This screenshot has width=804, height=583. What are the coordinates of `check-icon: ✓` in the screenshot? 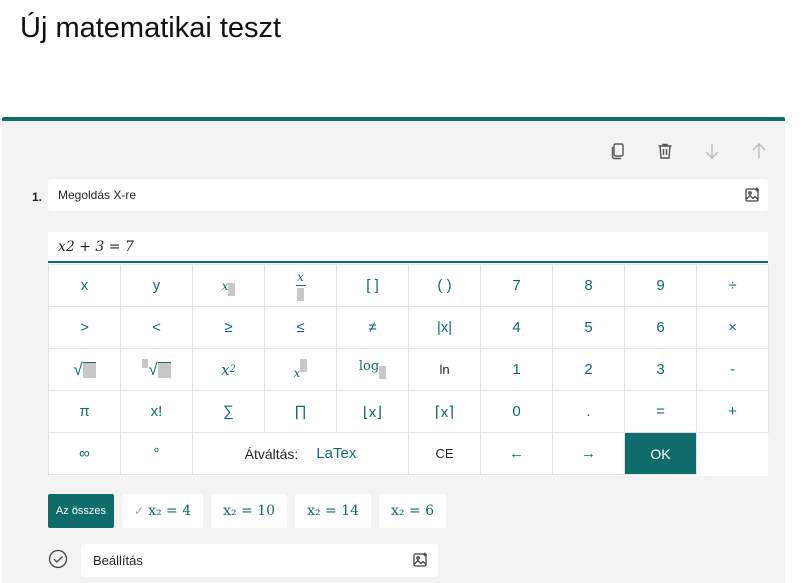 It's located at (139, 511).